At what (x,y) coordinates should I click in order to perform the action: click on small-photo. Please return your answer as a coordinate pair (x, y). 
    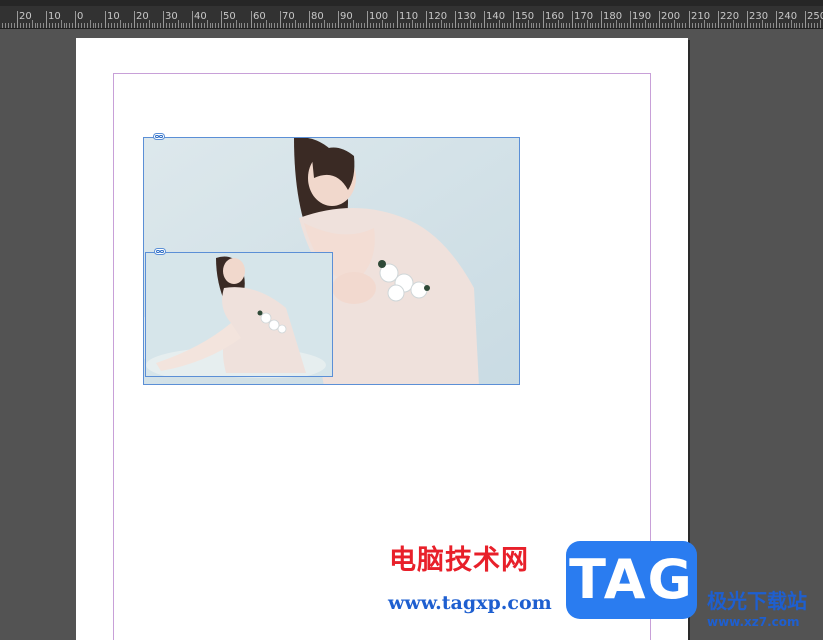
    Looking at the image, I should click on (239, 314).